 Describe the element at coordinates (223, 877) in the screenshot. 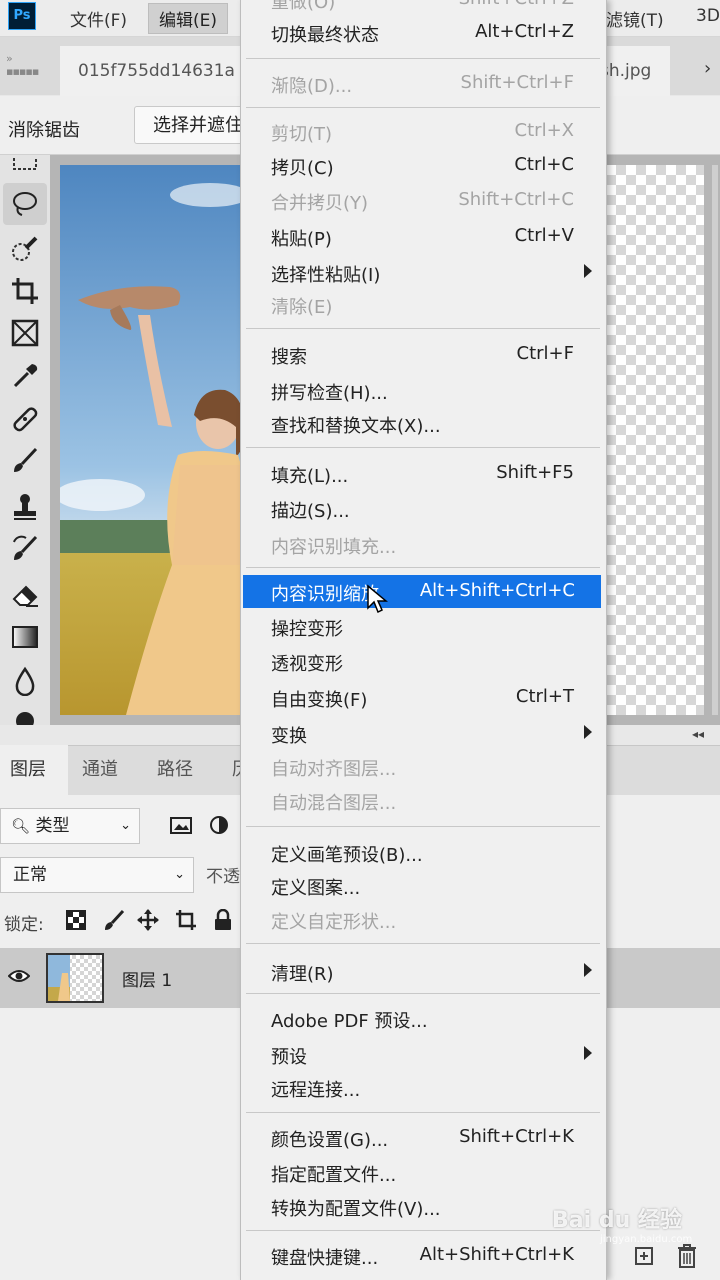

I see `opacity-label: 不透` at that location.